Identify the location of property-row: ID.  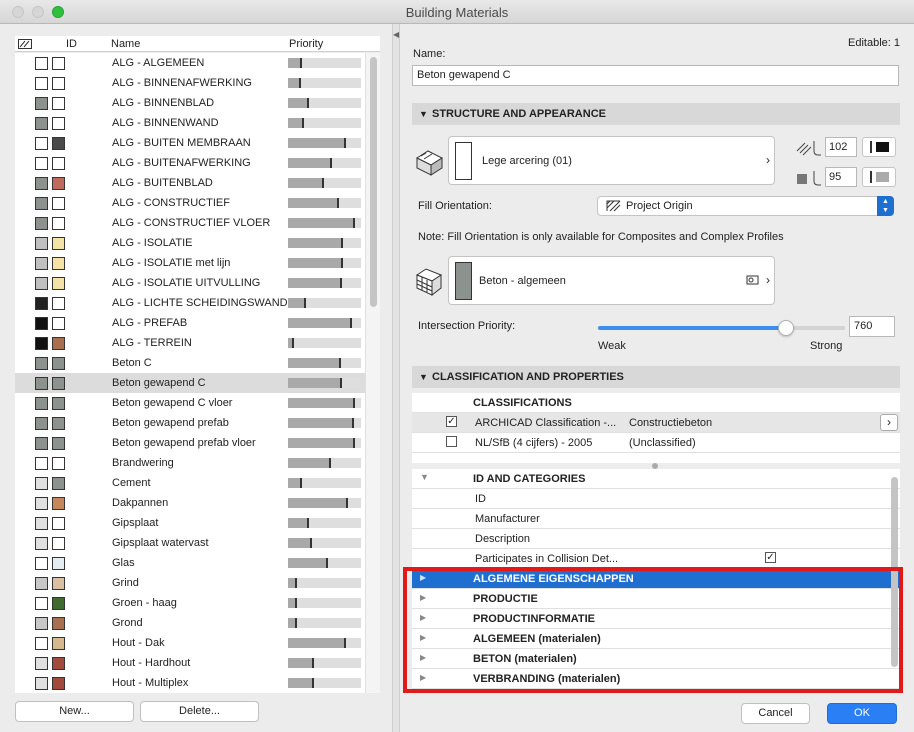
(656, 499).